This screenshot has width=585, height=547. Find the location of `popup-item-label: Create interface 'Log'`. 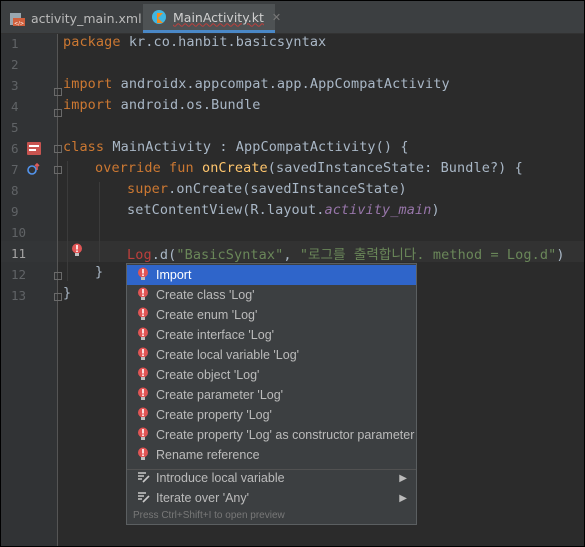

popup-item-label: Create interface 'Log' is located at coordinates (215, 335).